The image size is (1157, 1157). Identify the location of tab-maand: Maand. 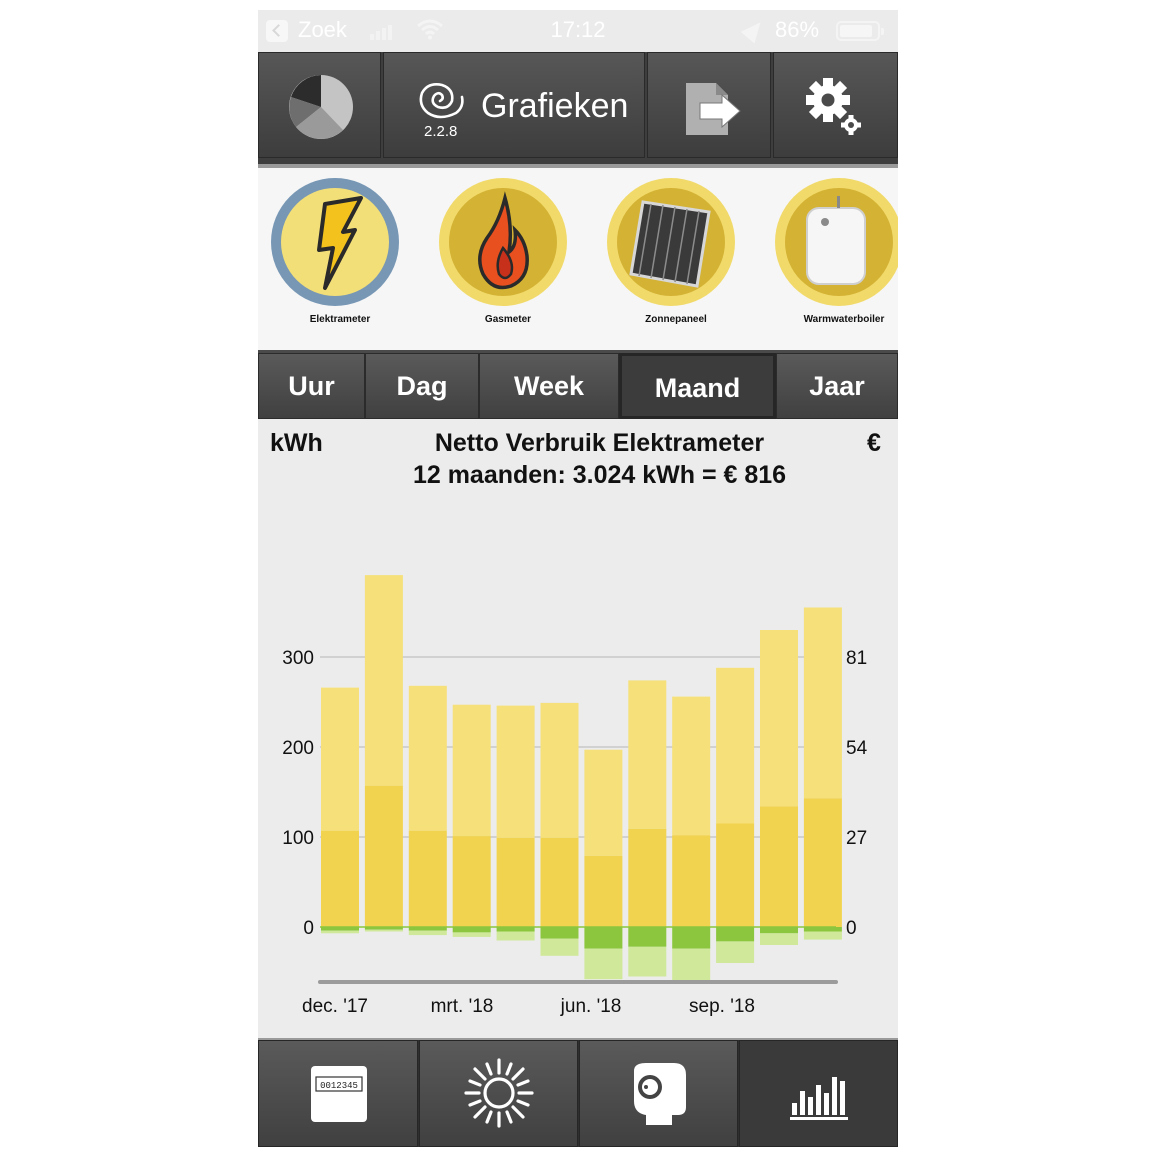
(697, 386).